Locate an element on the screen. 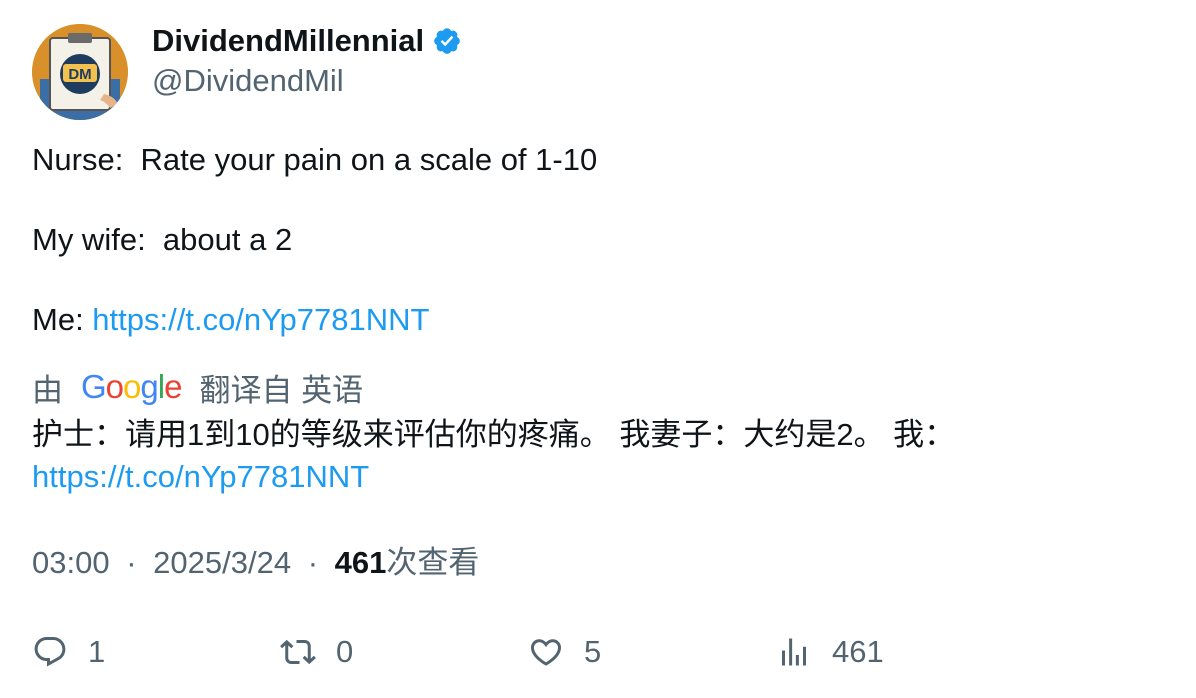 The width and height of the screenshot is (1196, 698). translation-prefix: 由 is located at coordinates (47, 390).